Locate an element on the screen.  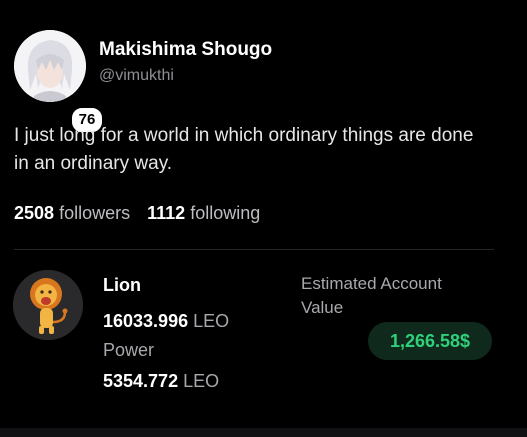
avatar: 76 is located at coordinates (59, 82).